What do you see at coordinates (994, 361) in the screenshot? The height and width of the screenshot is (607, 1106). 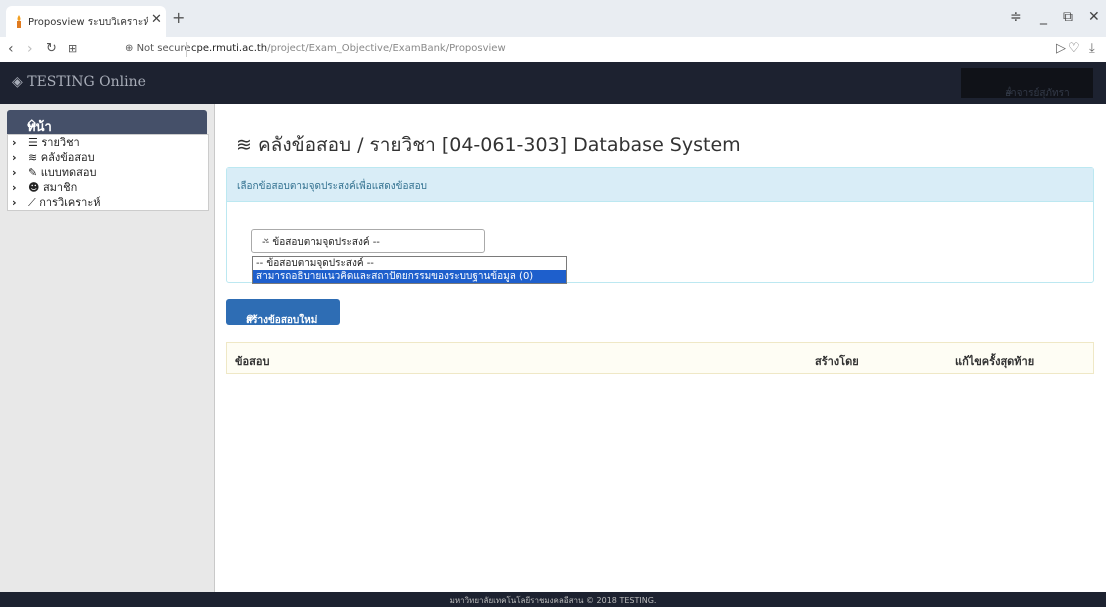 I see `column-header-last-modified: แก้ไขครั้งสุดท้าย` at bounding box center [994, 361].